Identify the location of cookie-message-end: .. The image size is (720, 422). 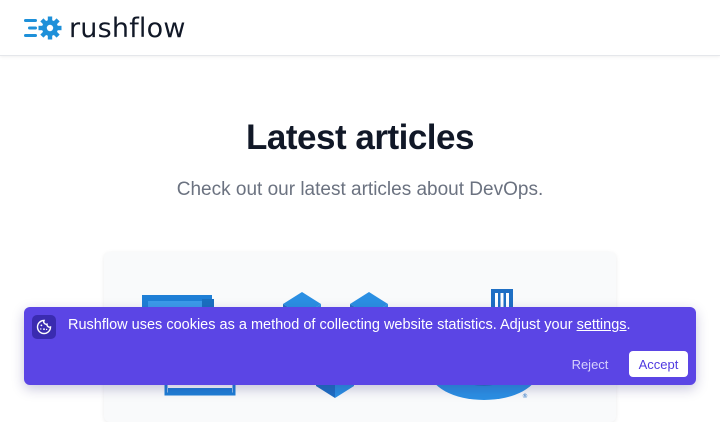
(628, 325).